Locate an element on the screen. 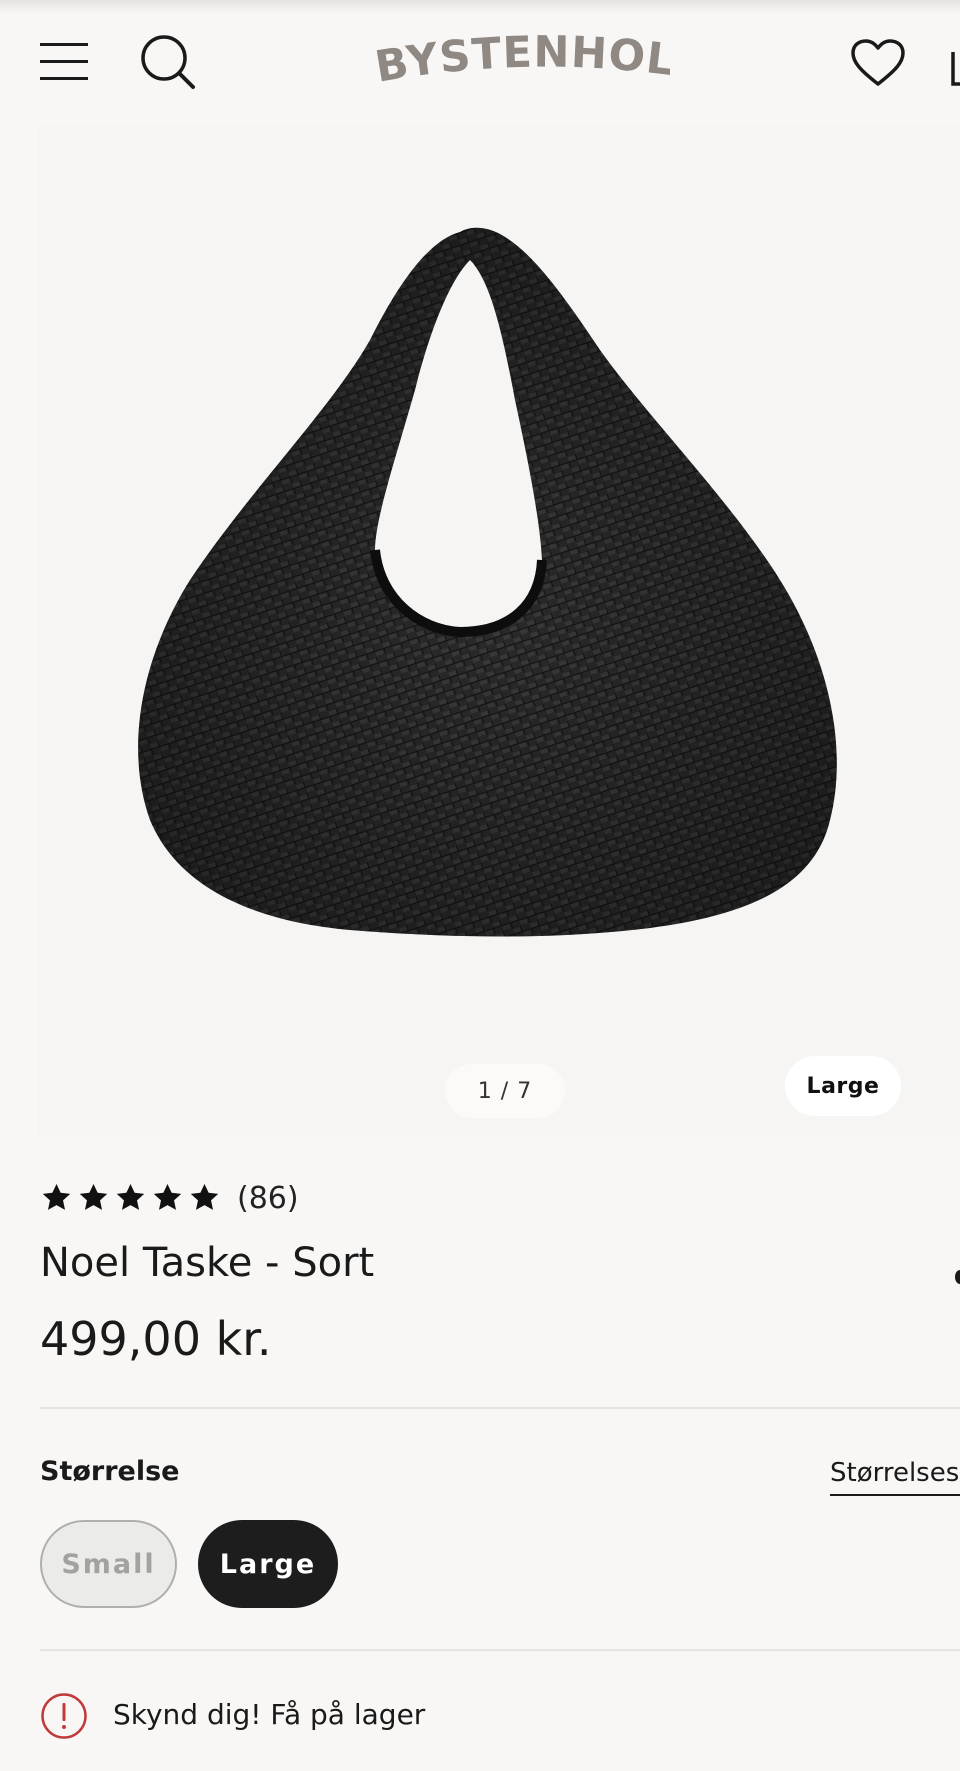 The image size is (960, 1771). alert-icon is located at coordinates (64, 1716).